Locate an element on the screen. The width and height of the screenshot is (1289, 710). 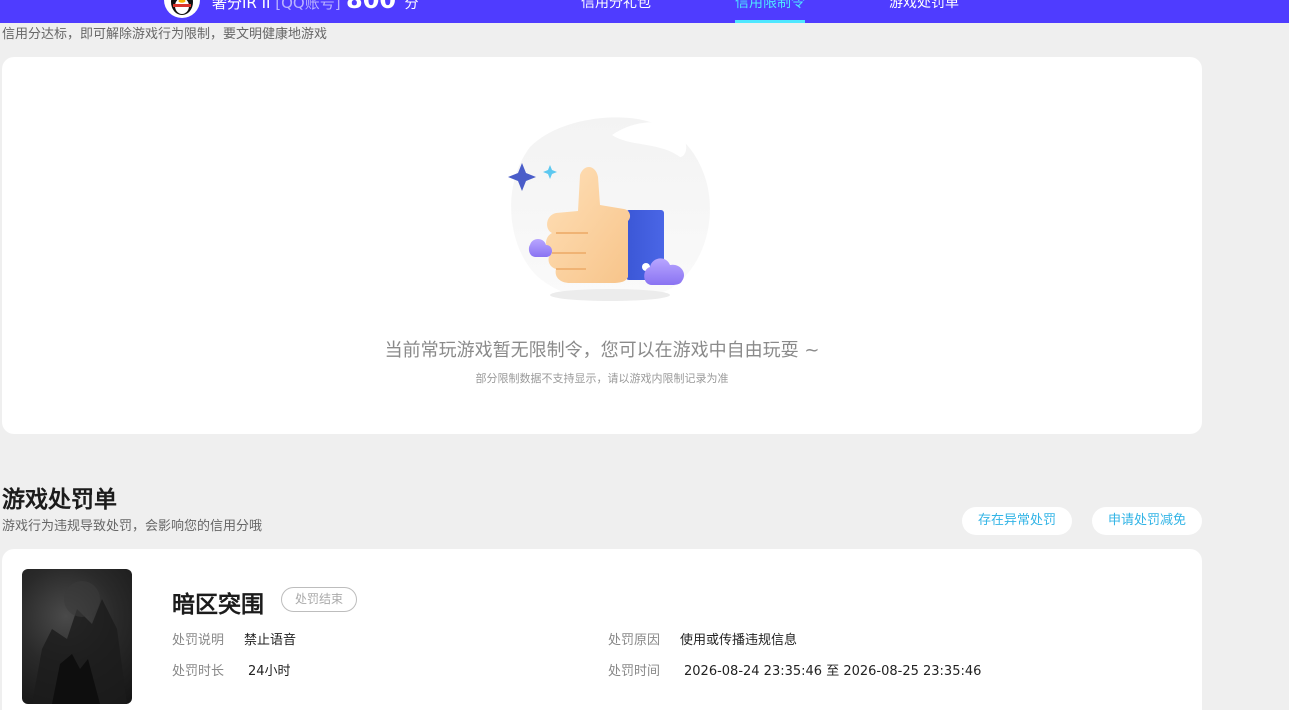
qq-avatar is located at coordinates (182, 9).